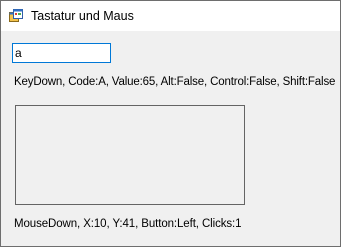 Image resolution: width=341 pixels, height=247 pixels. I want to click on input-textbox, so click(61, 53).